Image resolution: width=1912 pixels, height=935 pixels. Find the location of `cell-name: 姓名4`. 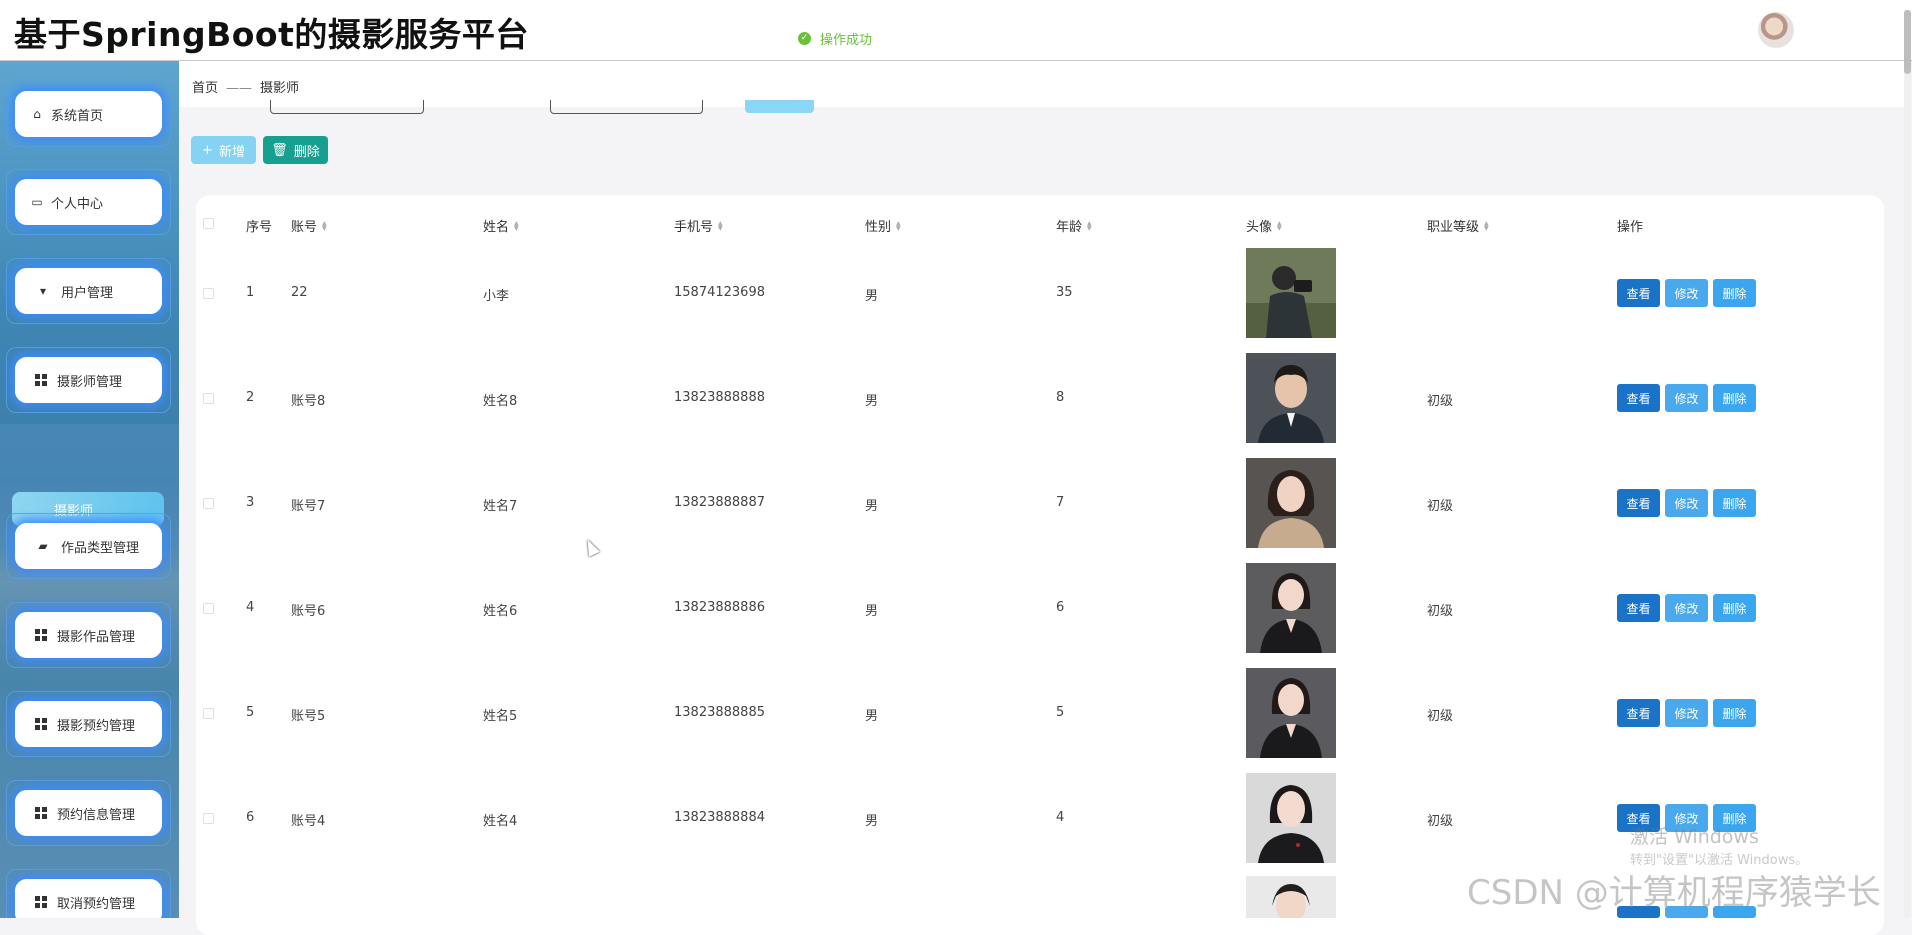

cell-name: 姓名4 is located at coordinates (500, 821).